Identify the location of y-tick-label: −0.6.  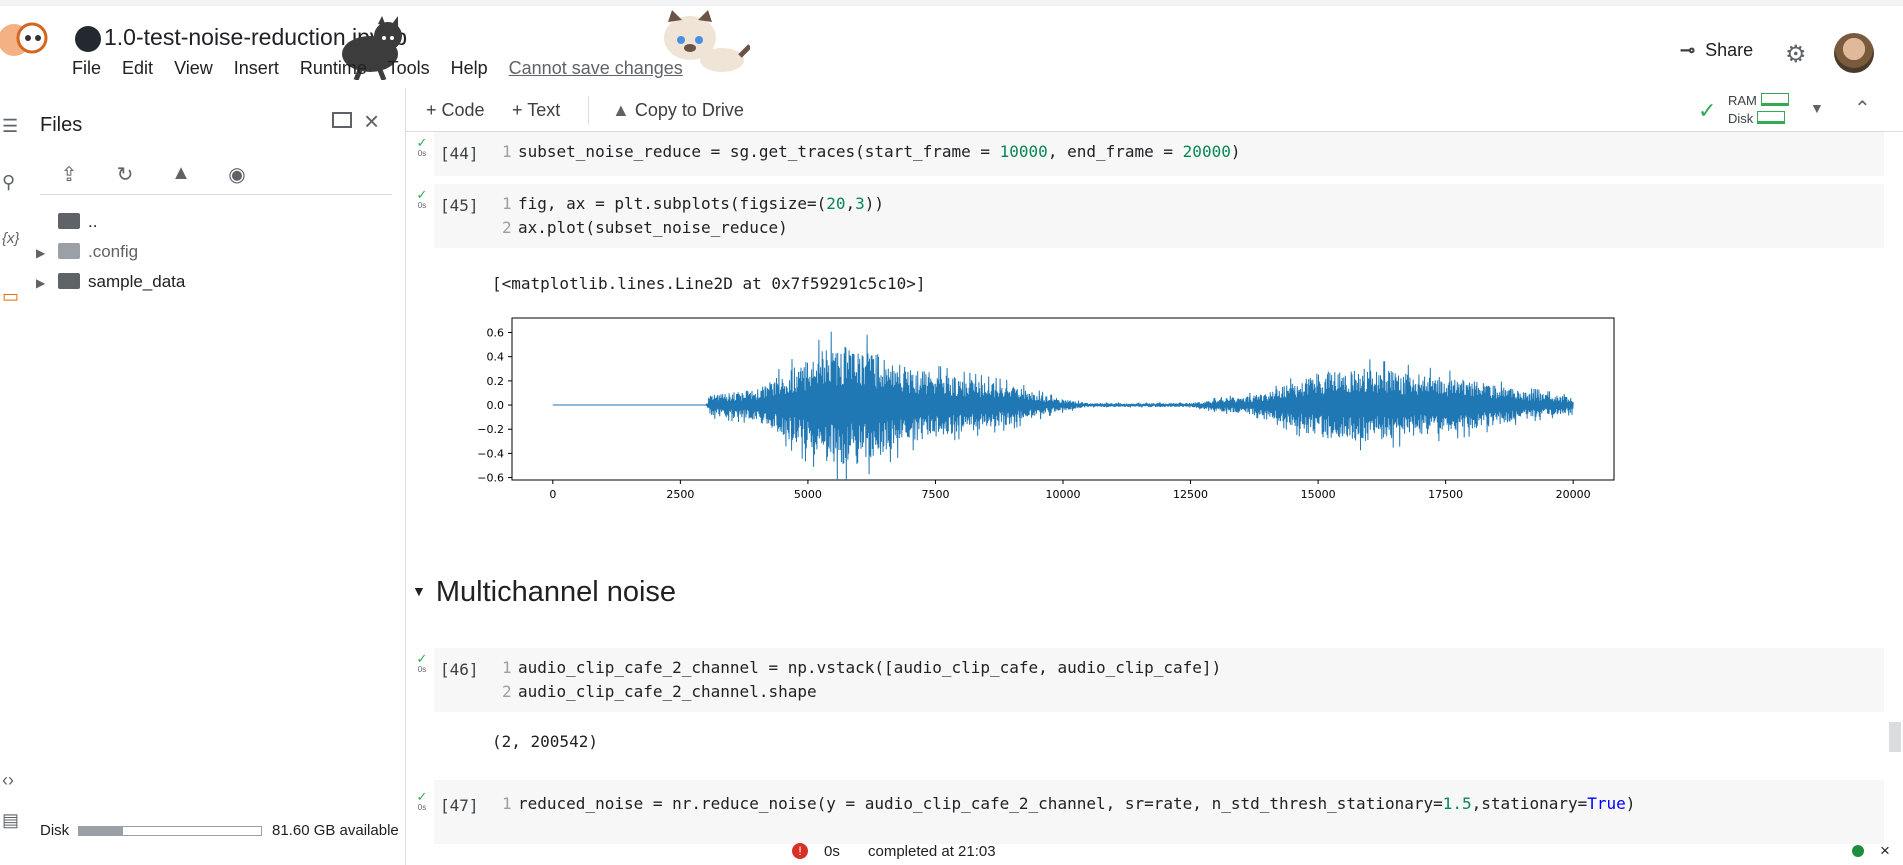
(490, 478).